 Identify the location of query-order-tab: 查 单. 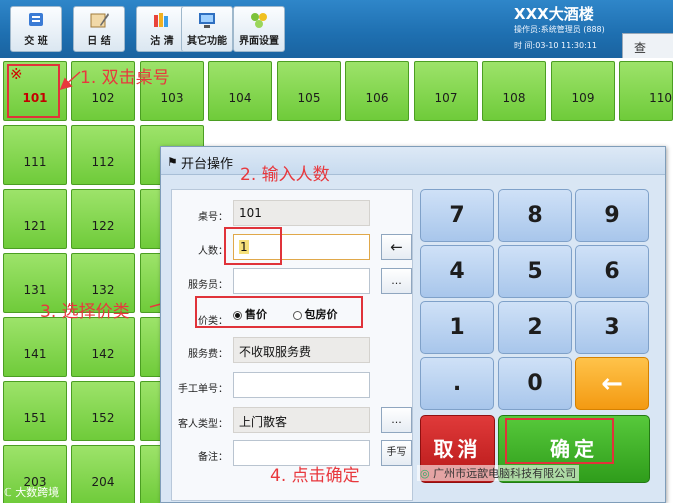
(647, 52).